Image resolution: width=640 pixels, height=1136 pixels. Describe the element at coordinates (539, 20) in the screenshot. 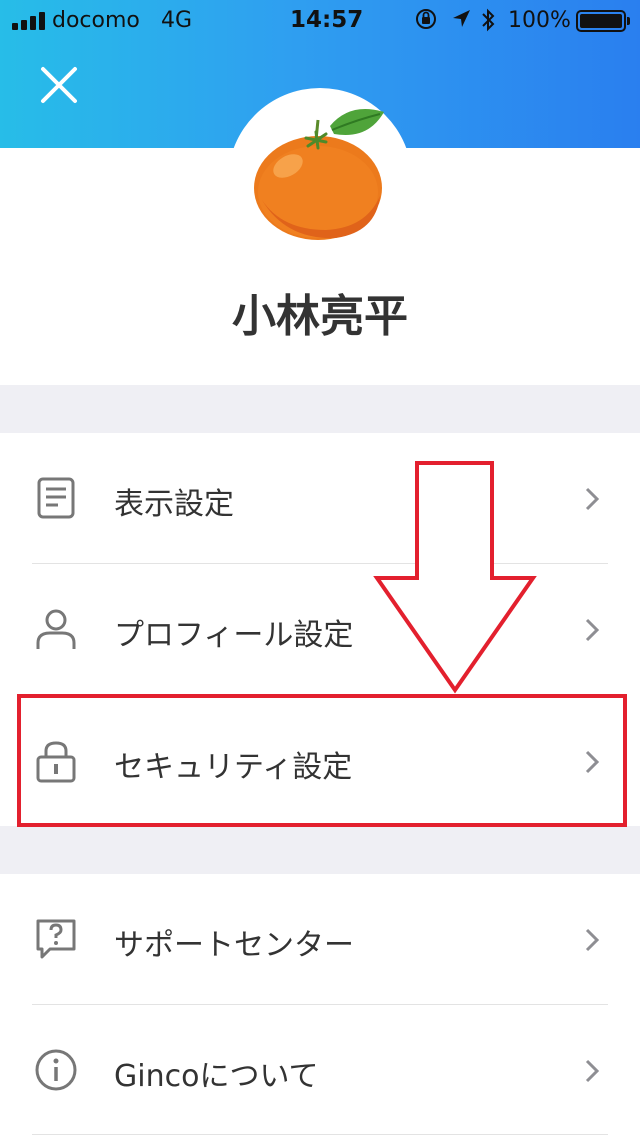

I see `battery-percentage: 100%` at that location.